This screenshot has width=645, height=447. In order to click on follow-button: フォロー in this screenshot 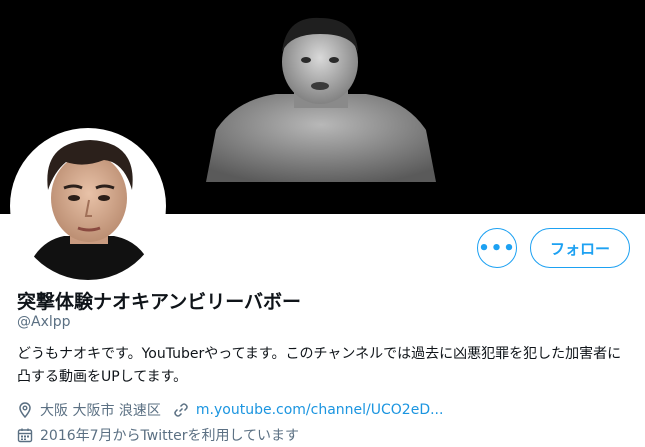, I will do `click(580, 248)`.